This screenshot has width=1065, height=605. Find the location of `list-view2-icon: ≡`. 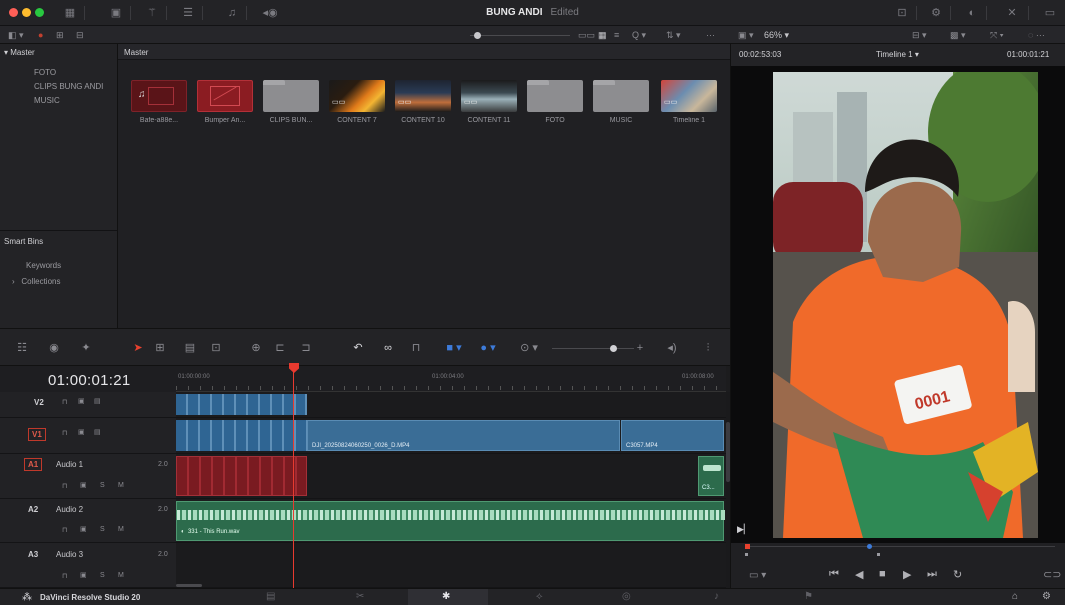

list-view2-icon: ≡ is located at coordinates (616, 35).